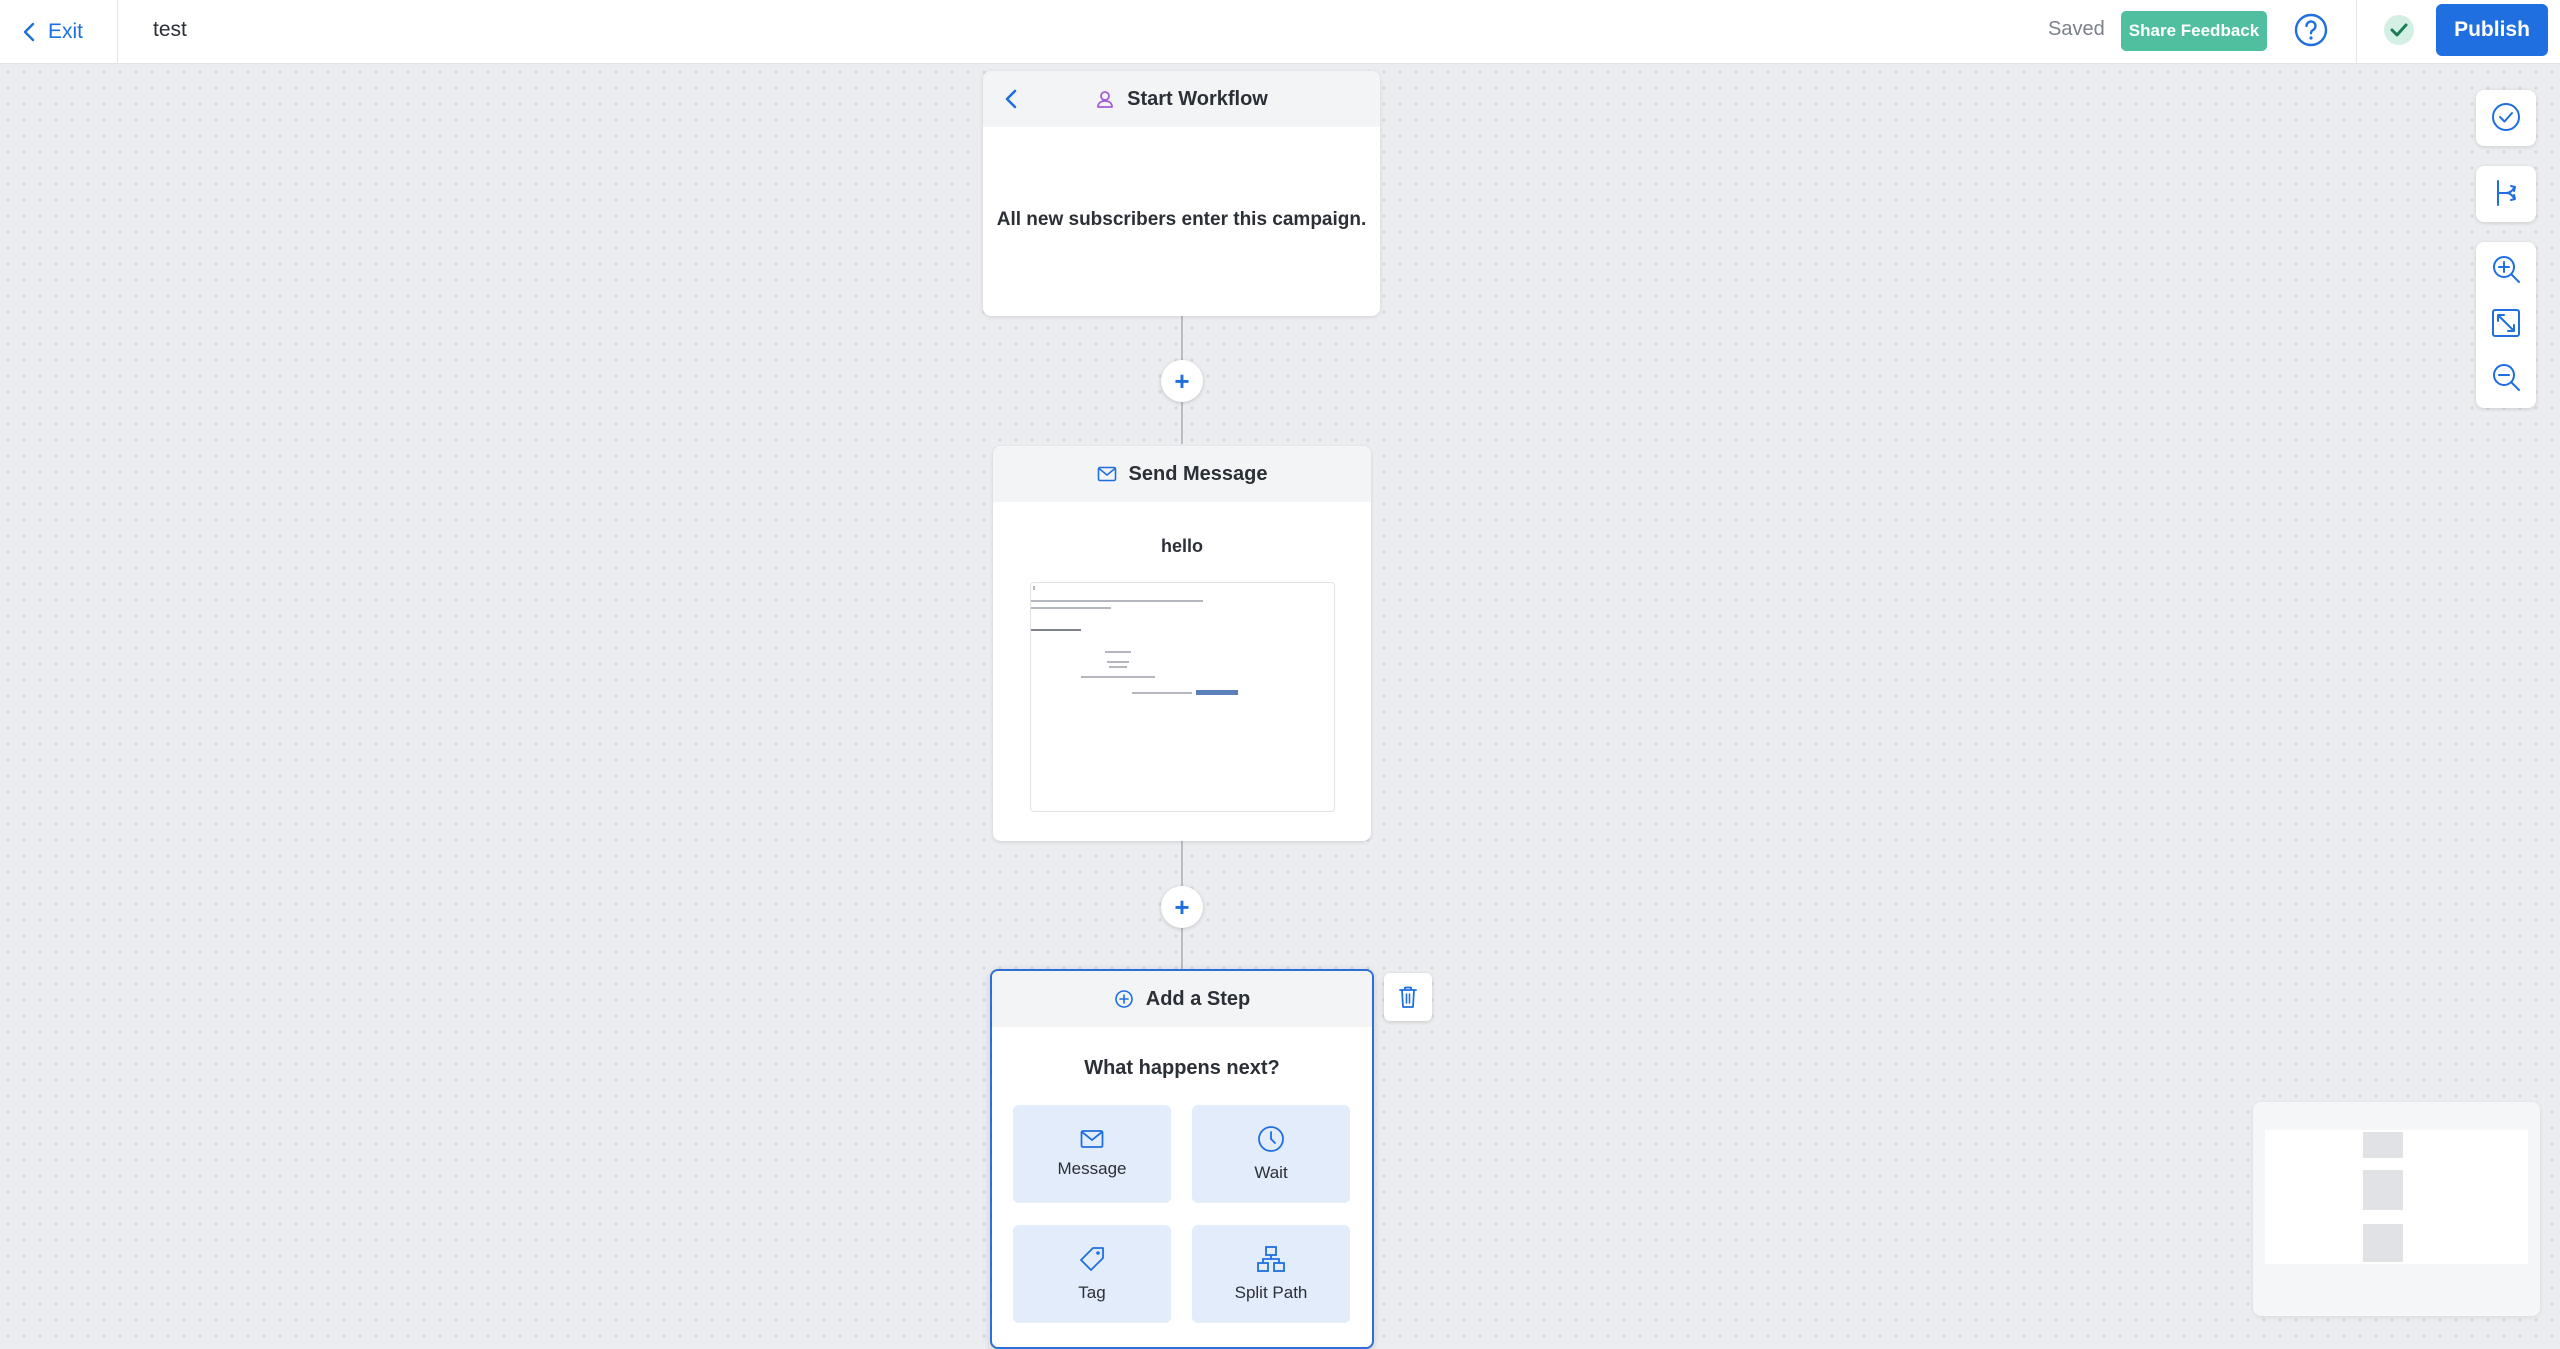 The height and width of the screenshot is (1349, 2560). Describe the element at coordinates (1280, 32) in the screenshot. I see `top-bar: Exit test Saved Share Feedback Publish` at that location.